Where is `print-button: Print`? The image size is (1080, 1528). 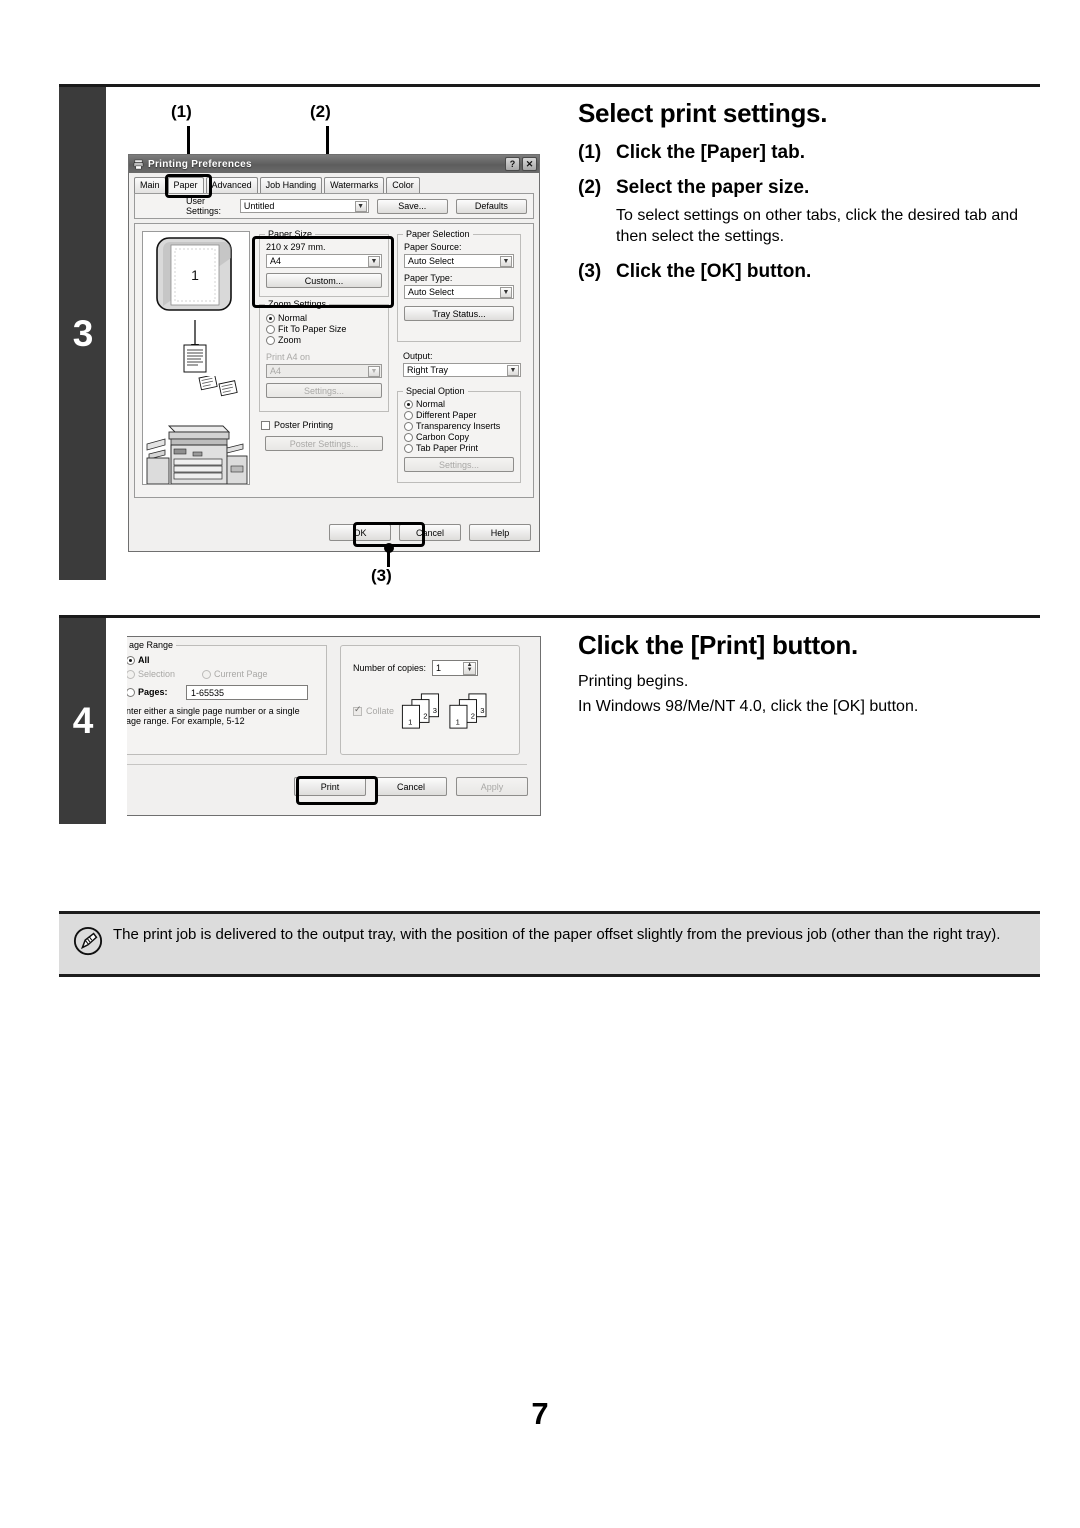 print-button: Print is located at coordinates (330, 786).